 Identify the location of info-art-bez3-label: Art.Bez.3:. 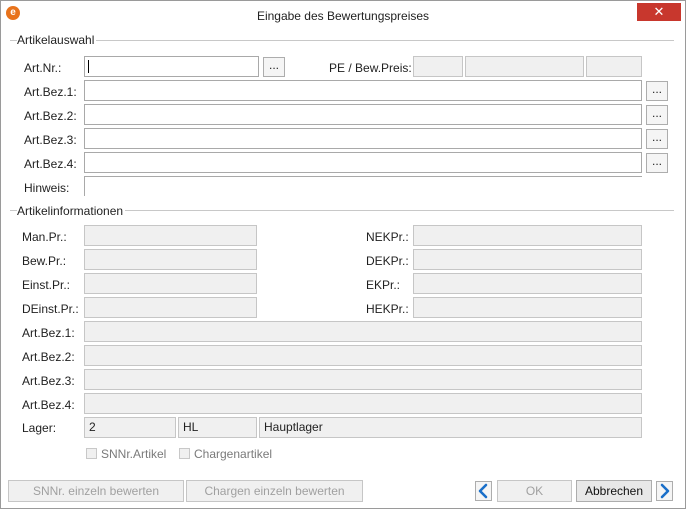
(48, 381).